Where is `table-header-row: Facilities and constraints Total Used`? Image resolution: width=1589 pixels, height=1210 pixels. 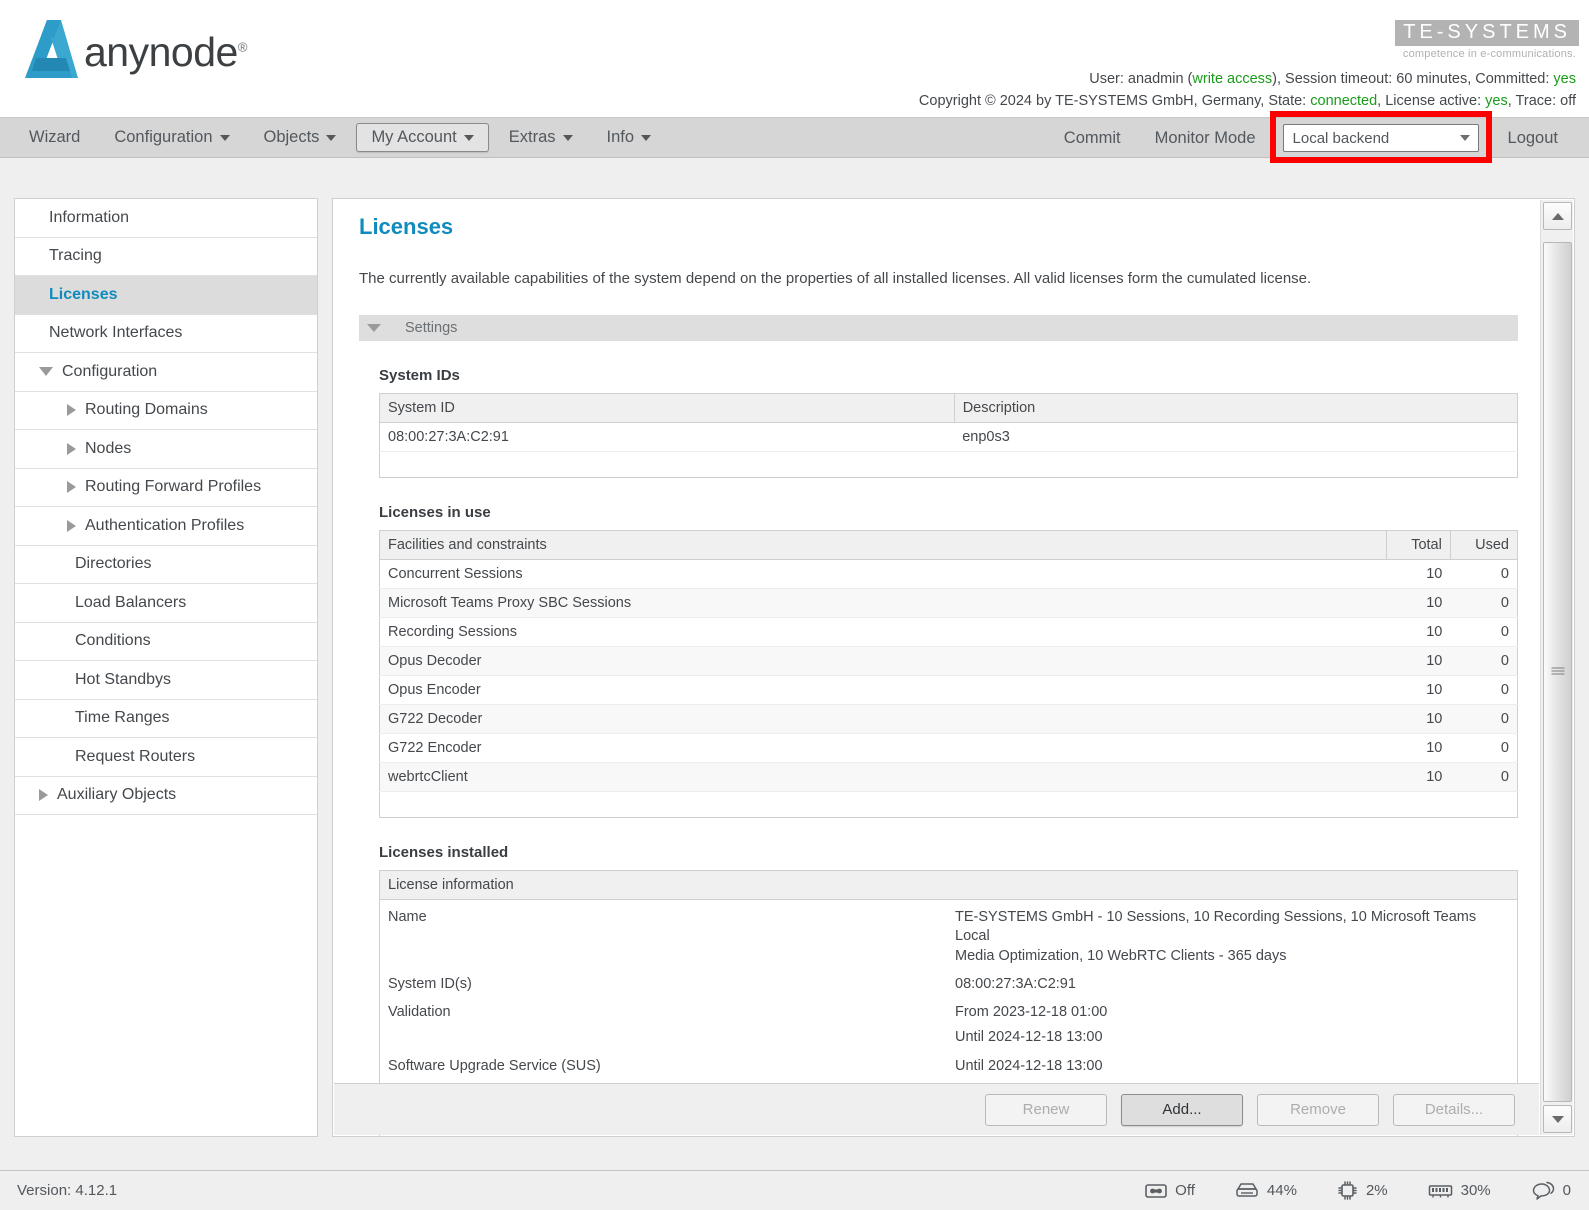 table-header-row: Facilities and constraints Total Used is located at coordinates (948, 545).